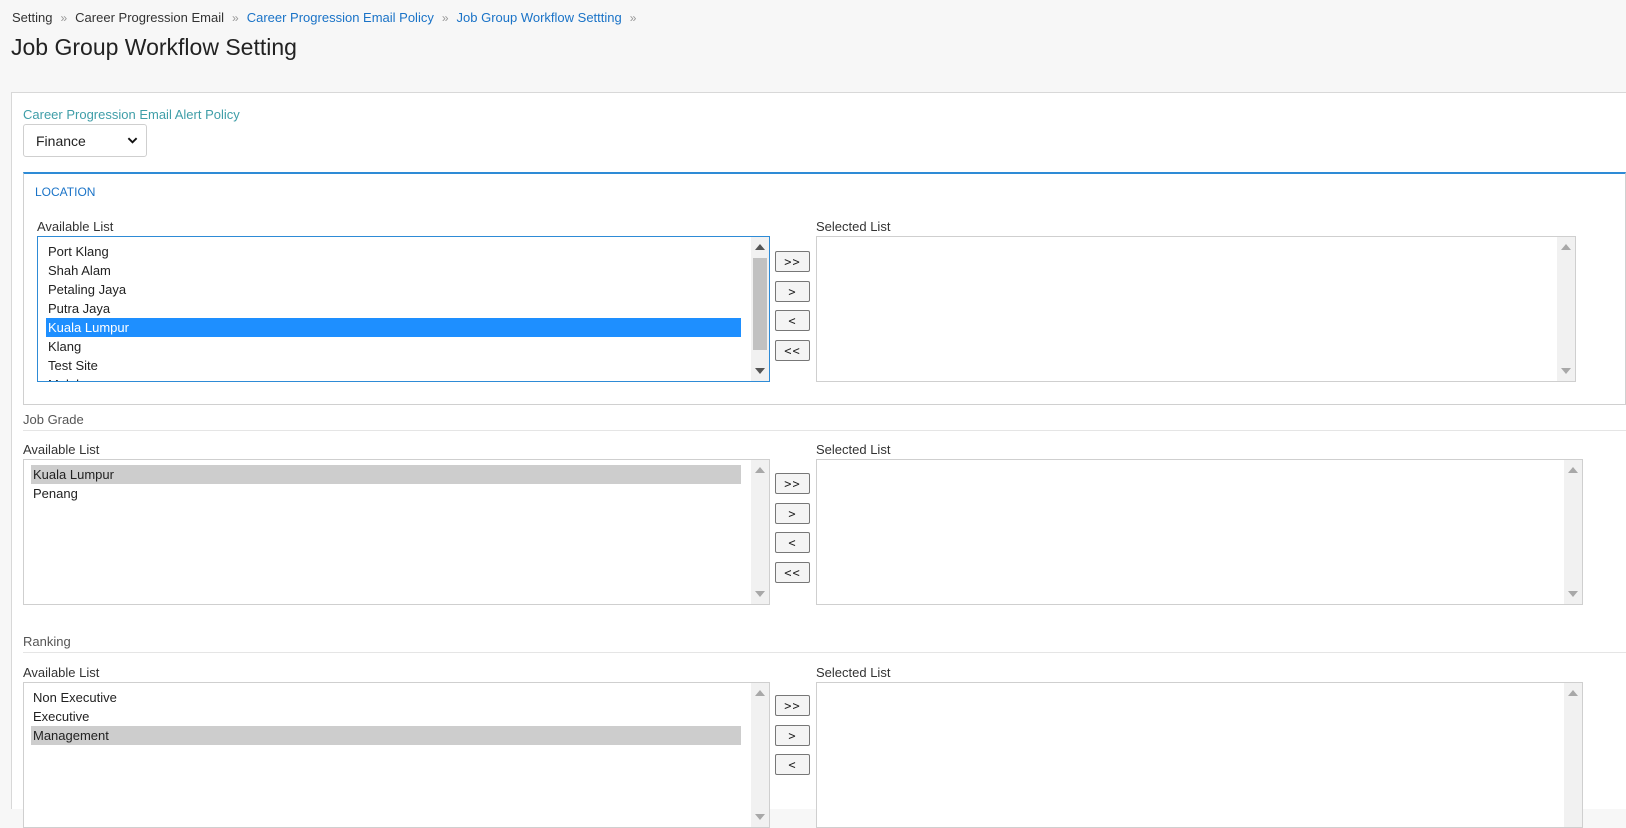  Describe the element at coordinates (853, 226) in the screenshot. I see `location-selected-label: Selected List` at that location.